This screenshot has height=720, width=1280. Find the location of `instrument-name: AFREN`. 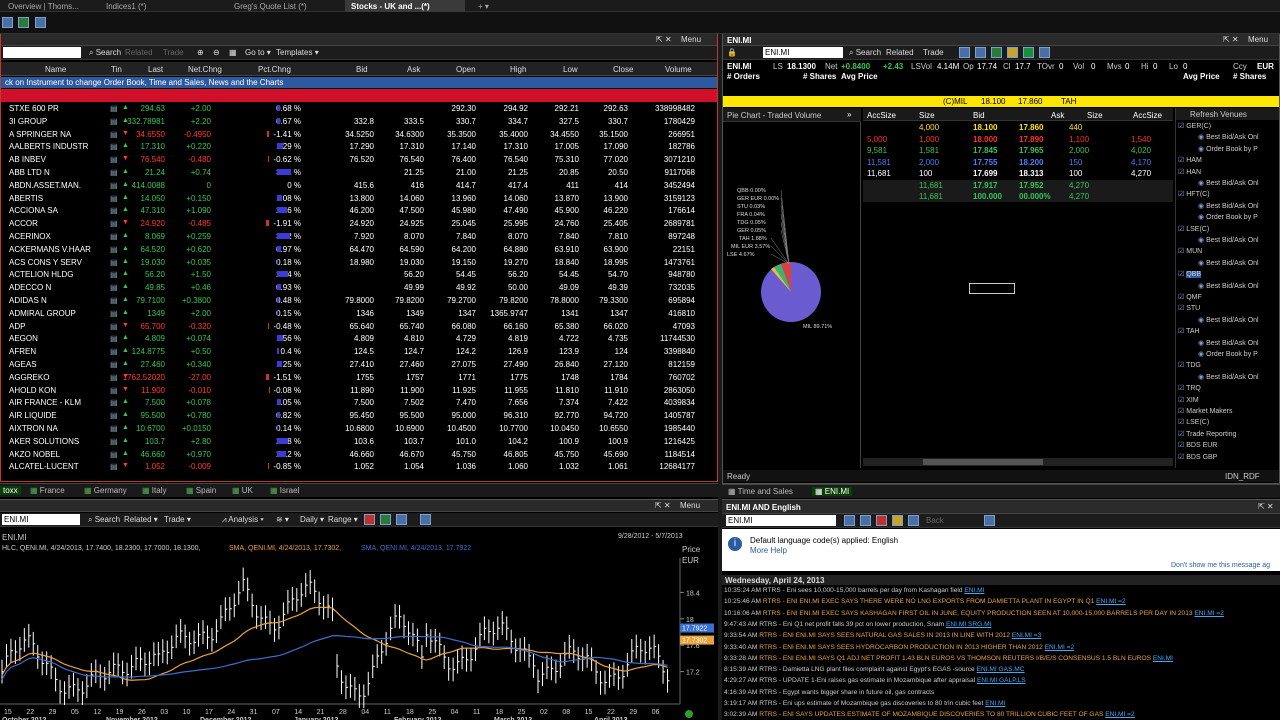

instrument-name: AFREN is located at coordinates (22, 351).